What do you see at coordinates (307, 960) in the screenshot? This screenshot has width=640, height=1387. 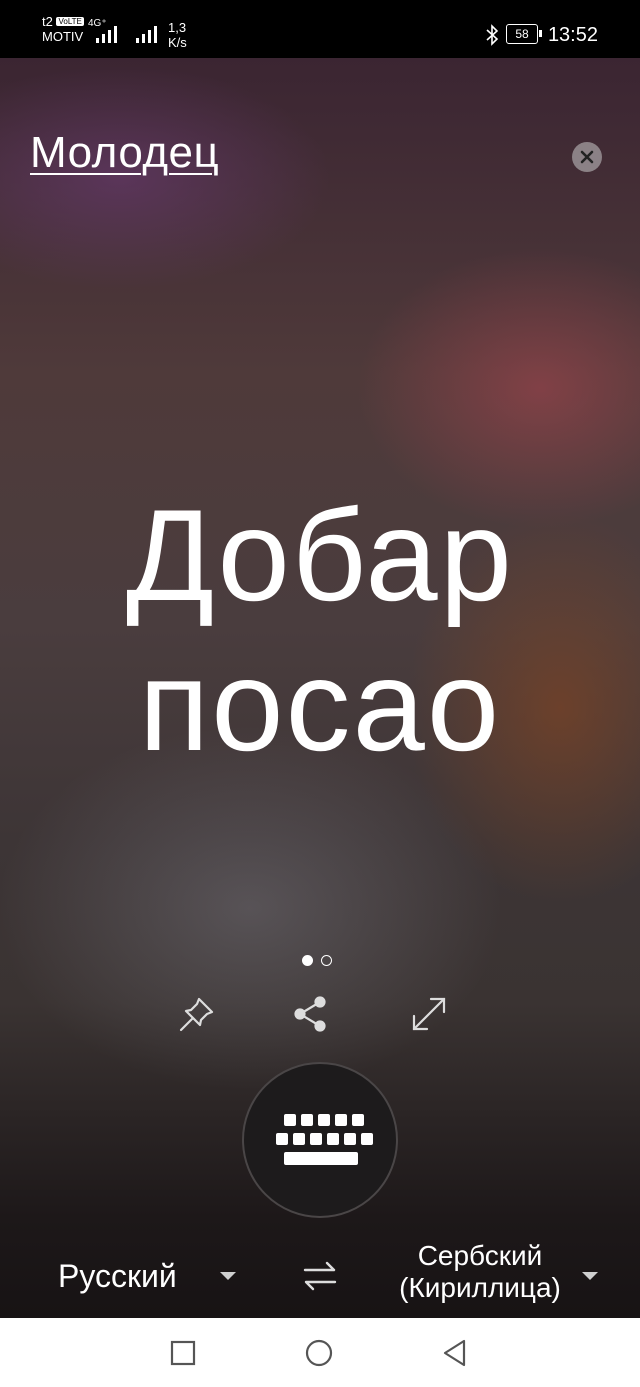 I see `page-dot-active` at bounding box center [307, 960].